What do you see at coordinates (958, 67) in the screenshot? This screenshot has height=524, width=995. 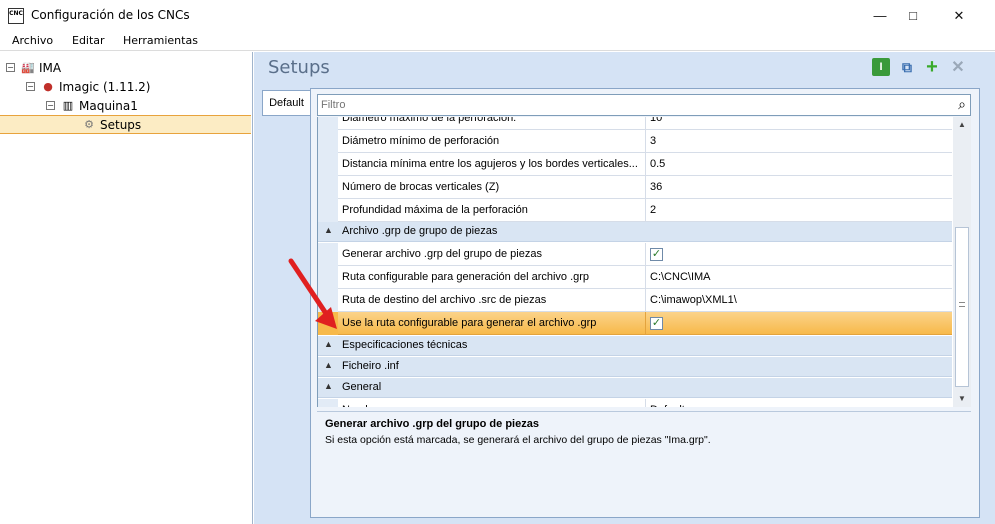 I see `delete-icon: ✕` at bounding box center [958, 67].